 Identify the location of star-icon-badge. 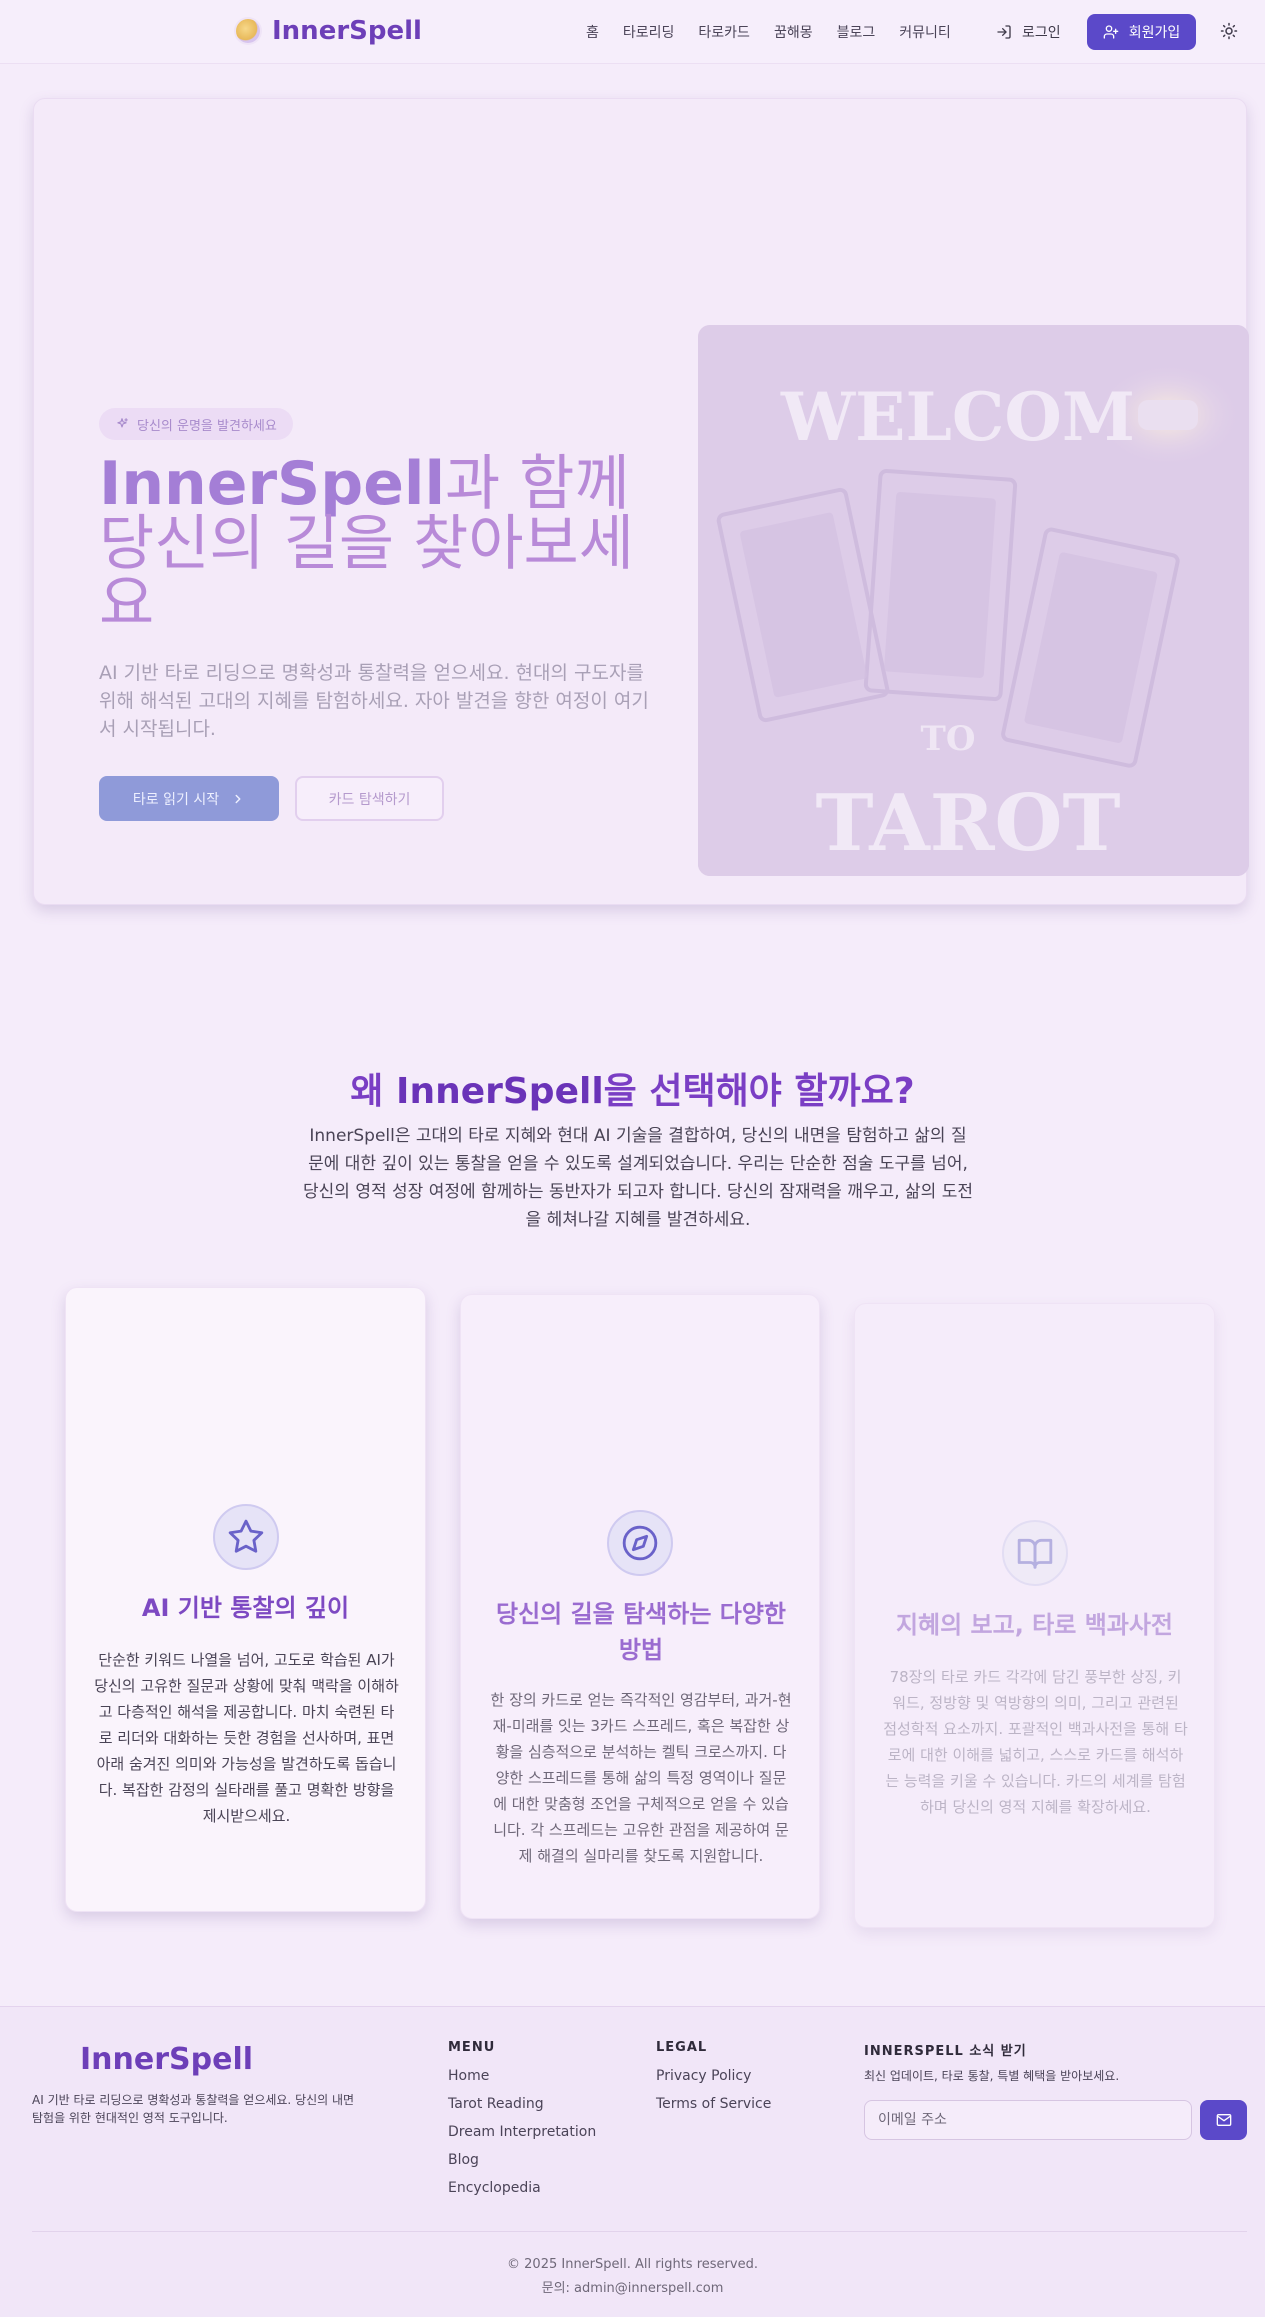
(246, 1537).